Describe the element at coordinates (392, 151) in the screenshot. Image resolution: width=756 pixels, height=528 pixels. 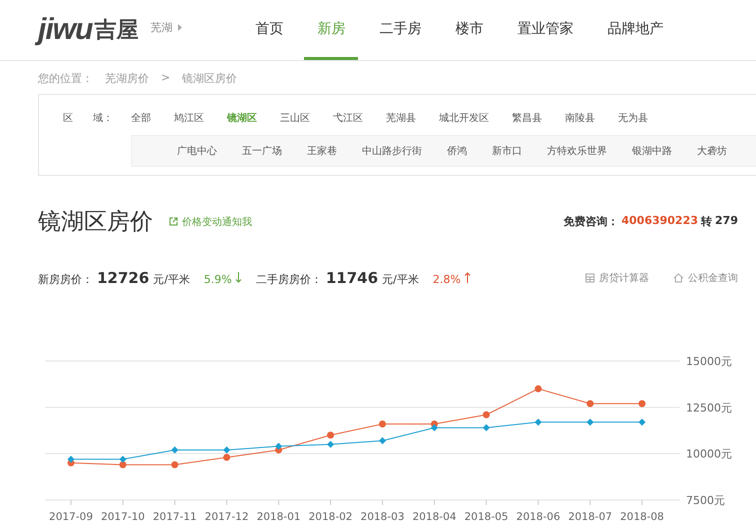
I see `subarea-option: 中山路步行街` at that location.